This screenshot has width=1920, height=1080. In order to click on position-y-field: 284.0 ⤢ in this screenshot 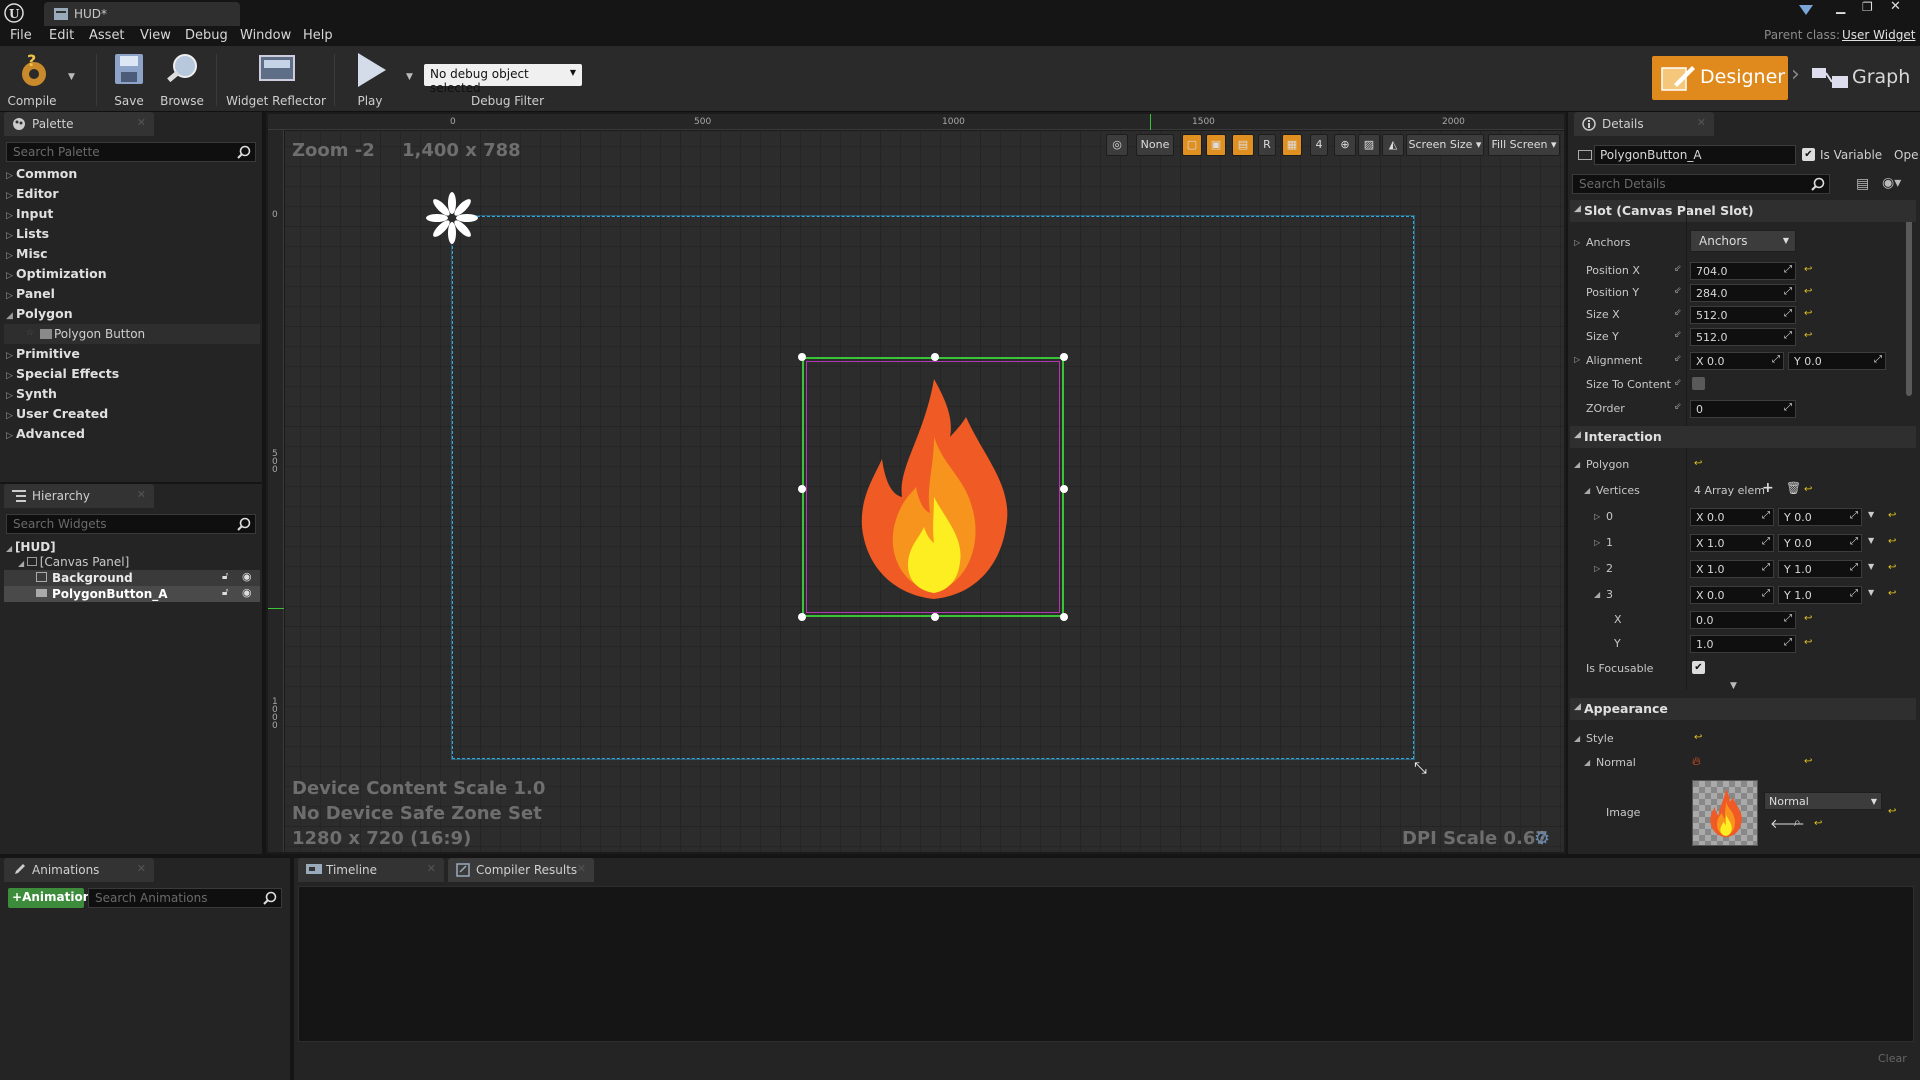, I will do `click(1743, 293)`.